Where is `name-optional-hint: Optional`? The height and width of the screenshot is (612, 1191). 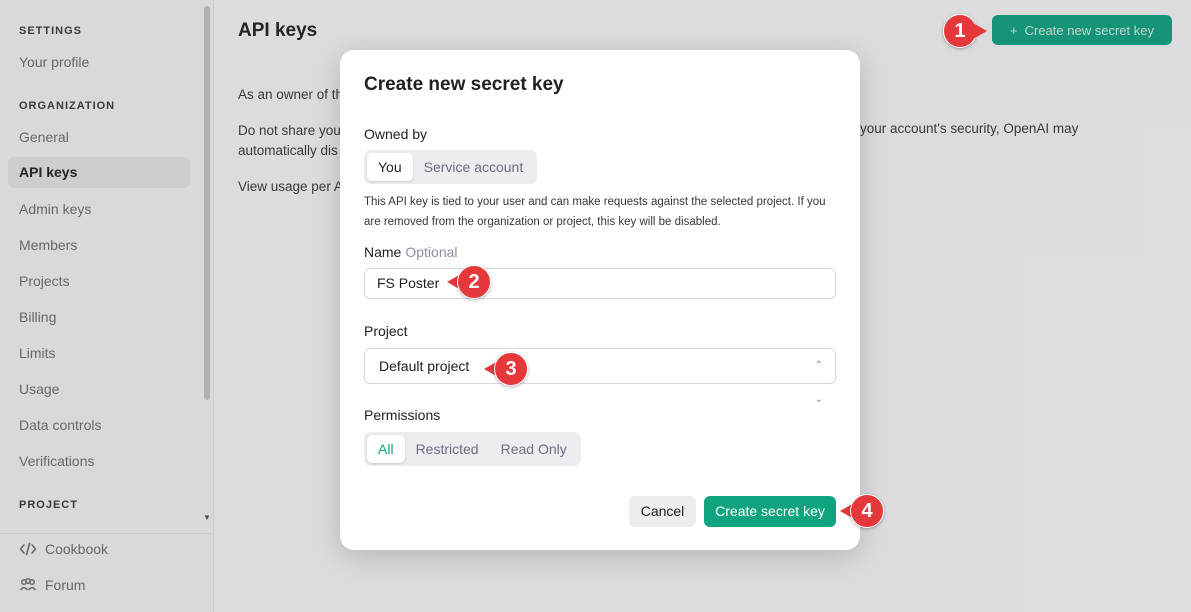 name-optional-hint: Optional is located at coordinates (431, 252).